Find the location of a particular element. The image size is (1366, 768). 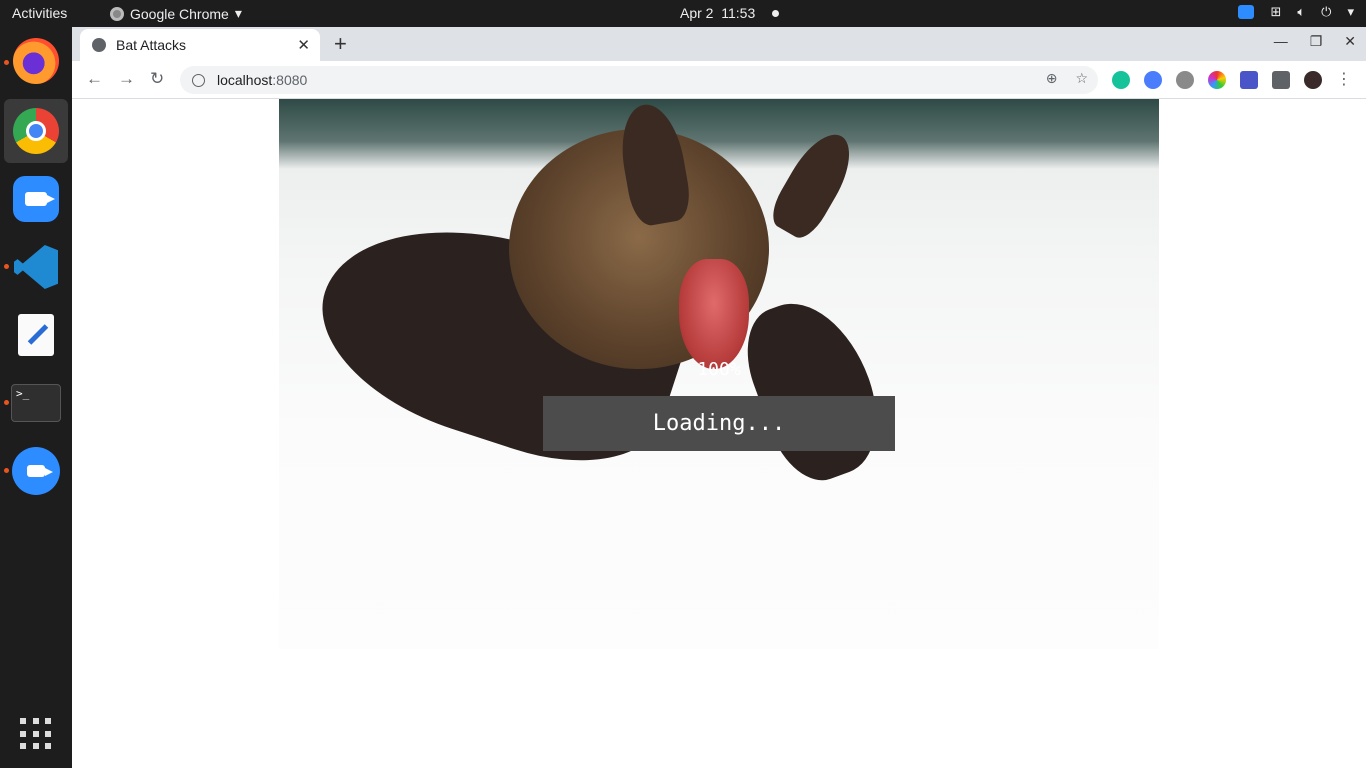

dock-firefox is located at coordinates (36, 61).